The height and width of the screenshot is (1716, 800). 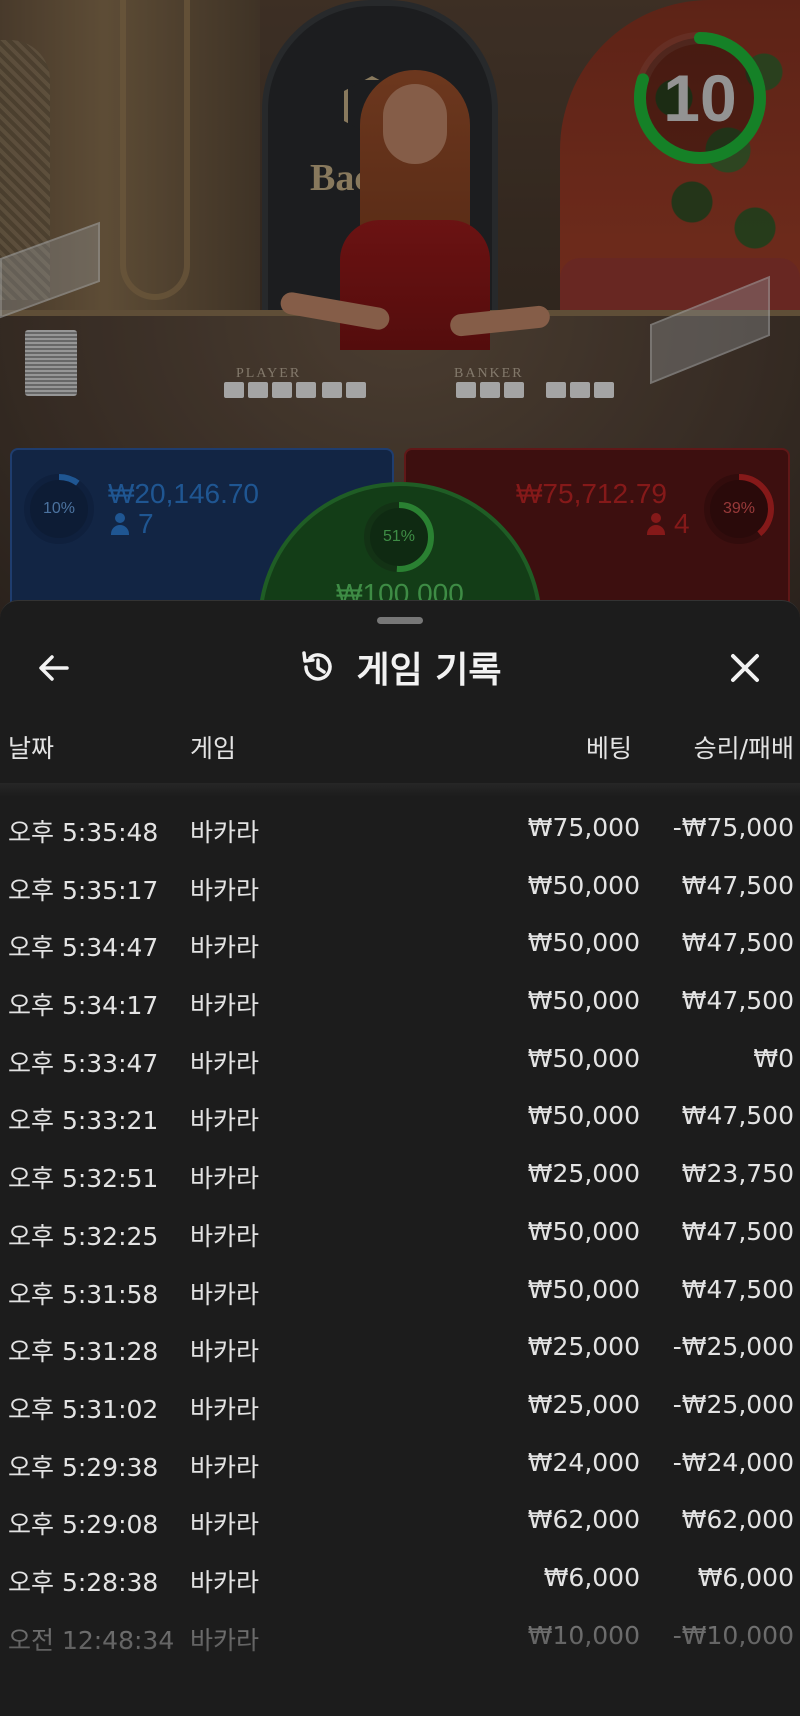 What do you see at coordinates (400, 832) in the screenshot?
I see `history-row: 오후 5:35:48 바카라 ₩75,000 -₩75,000` at bounding box center [400, 832].